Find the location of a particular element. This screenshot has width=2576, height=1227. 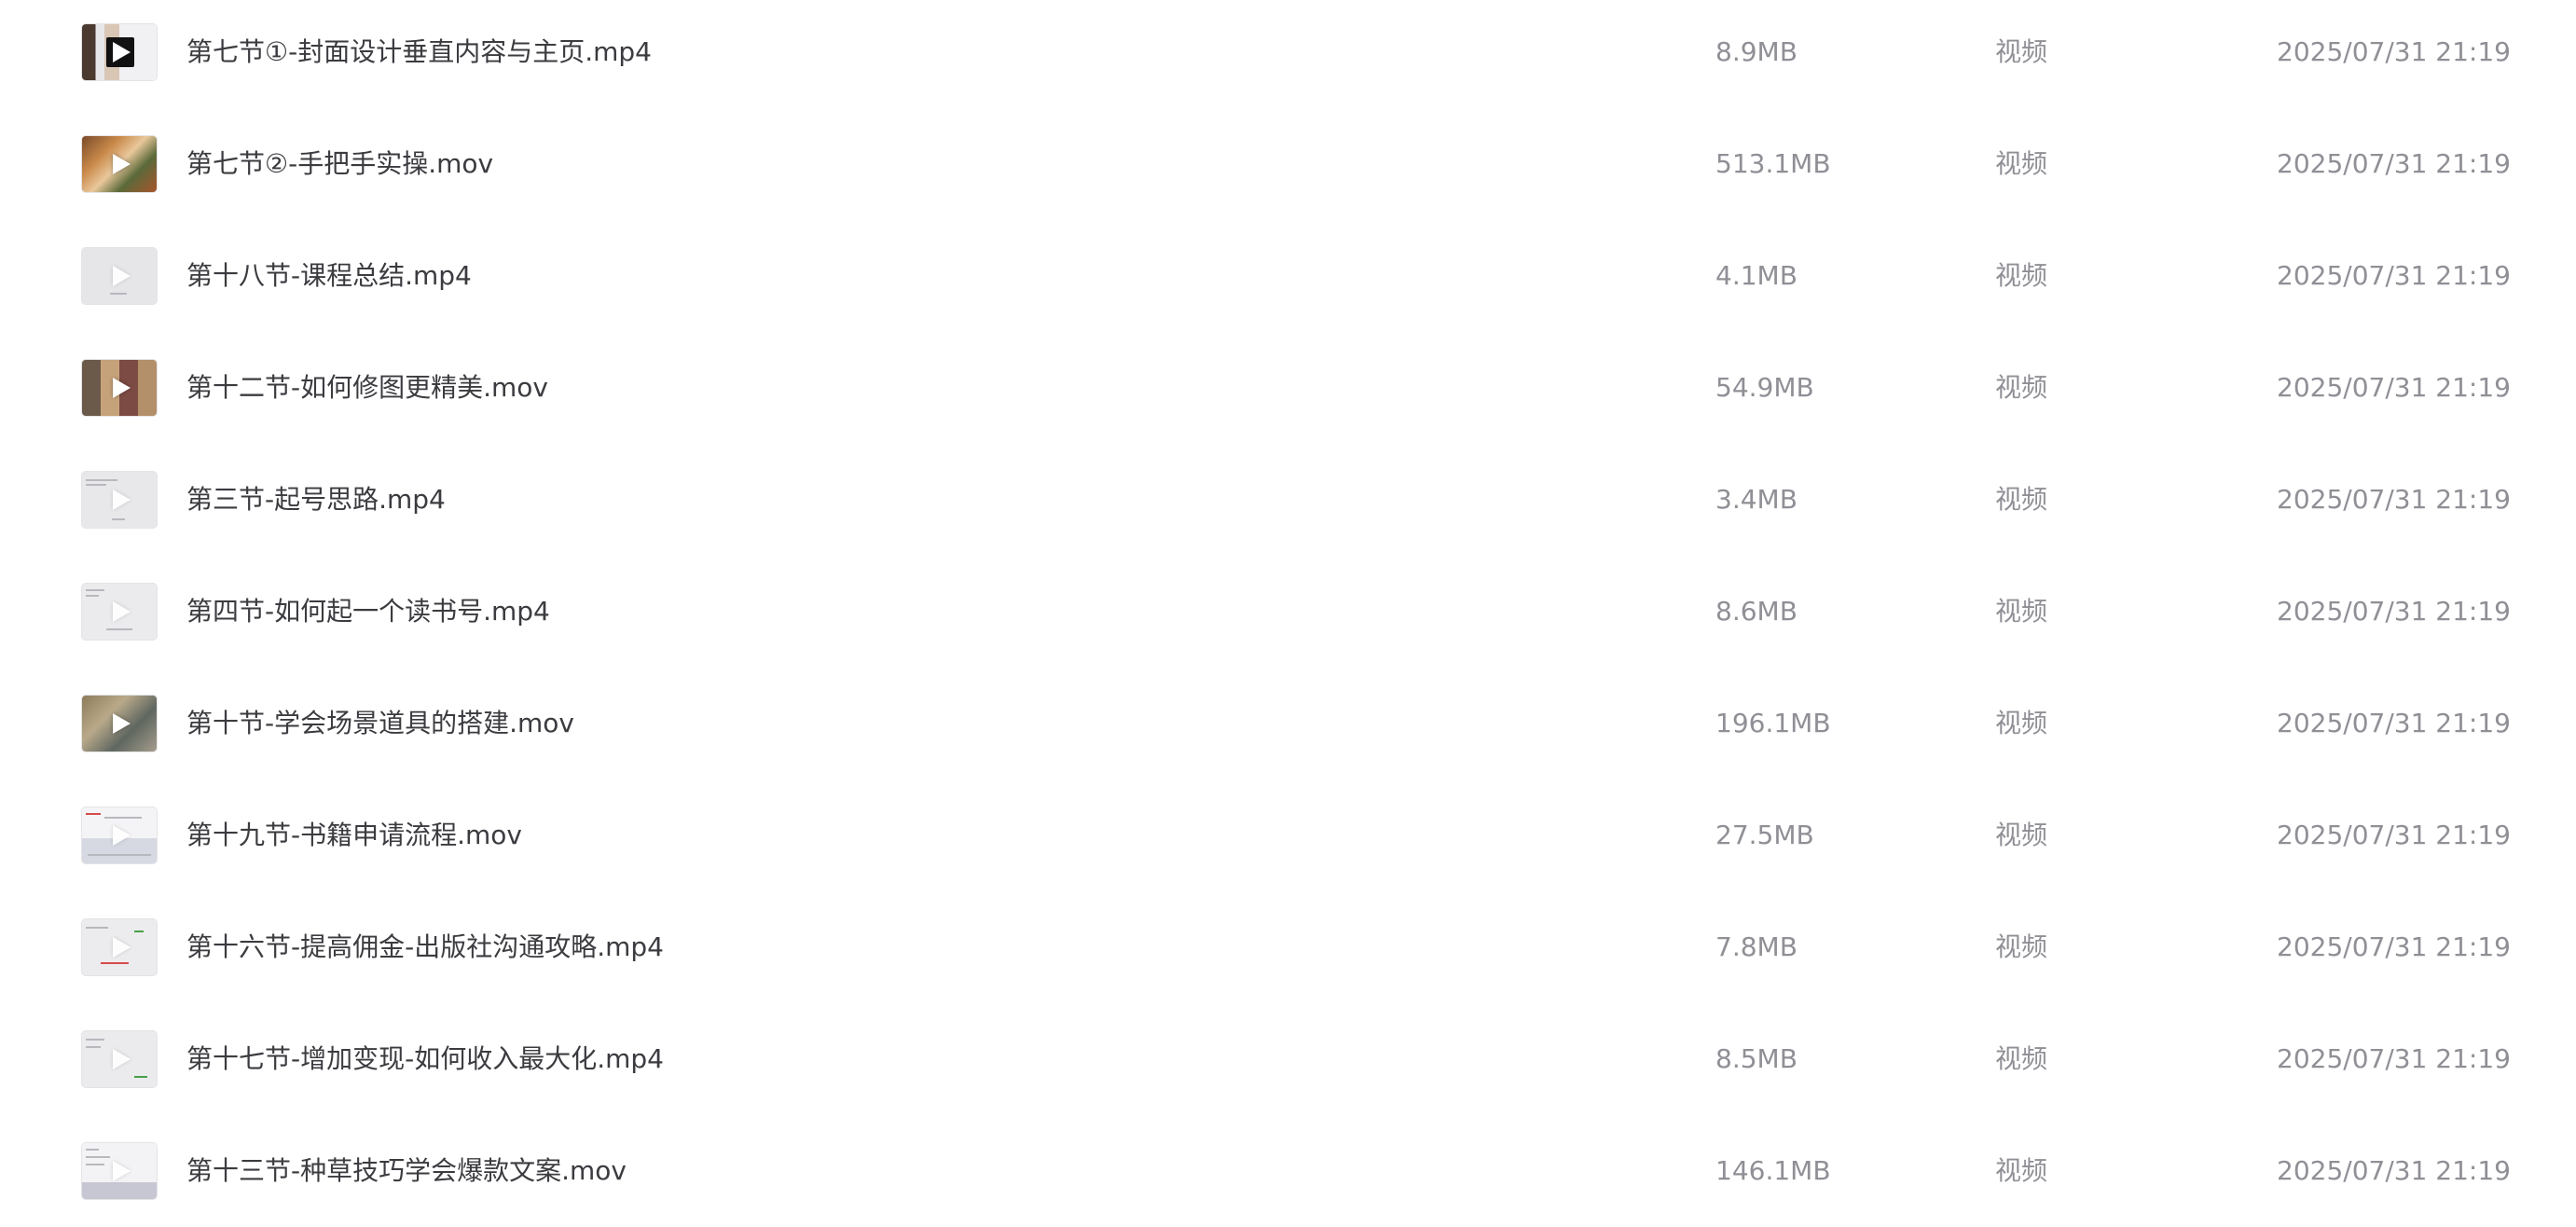

file-size: 3.4MB is located at coordinates (1757, 499).